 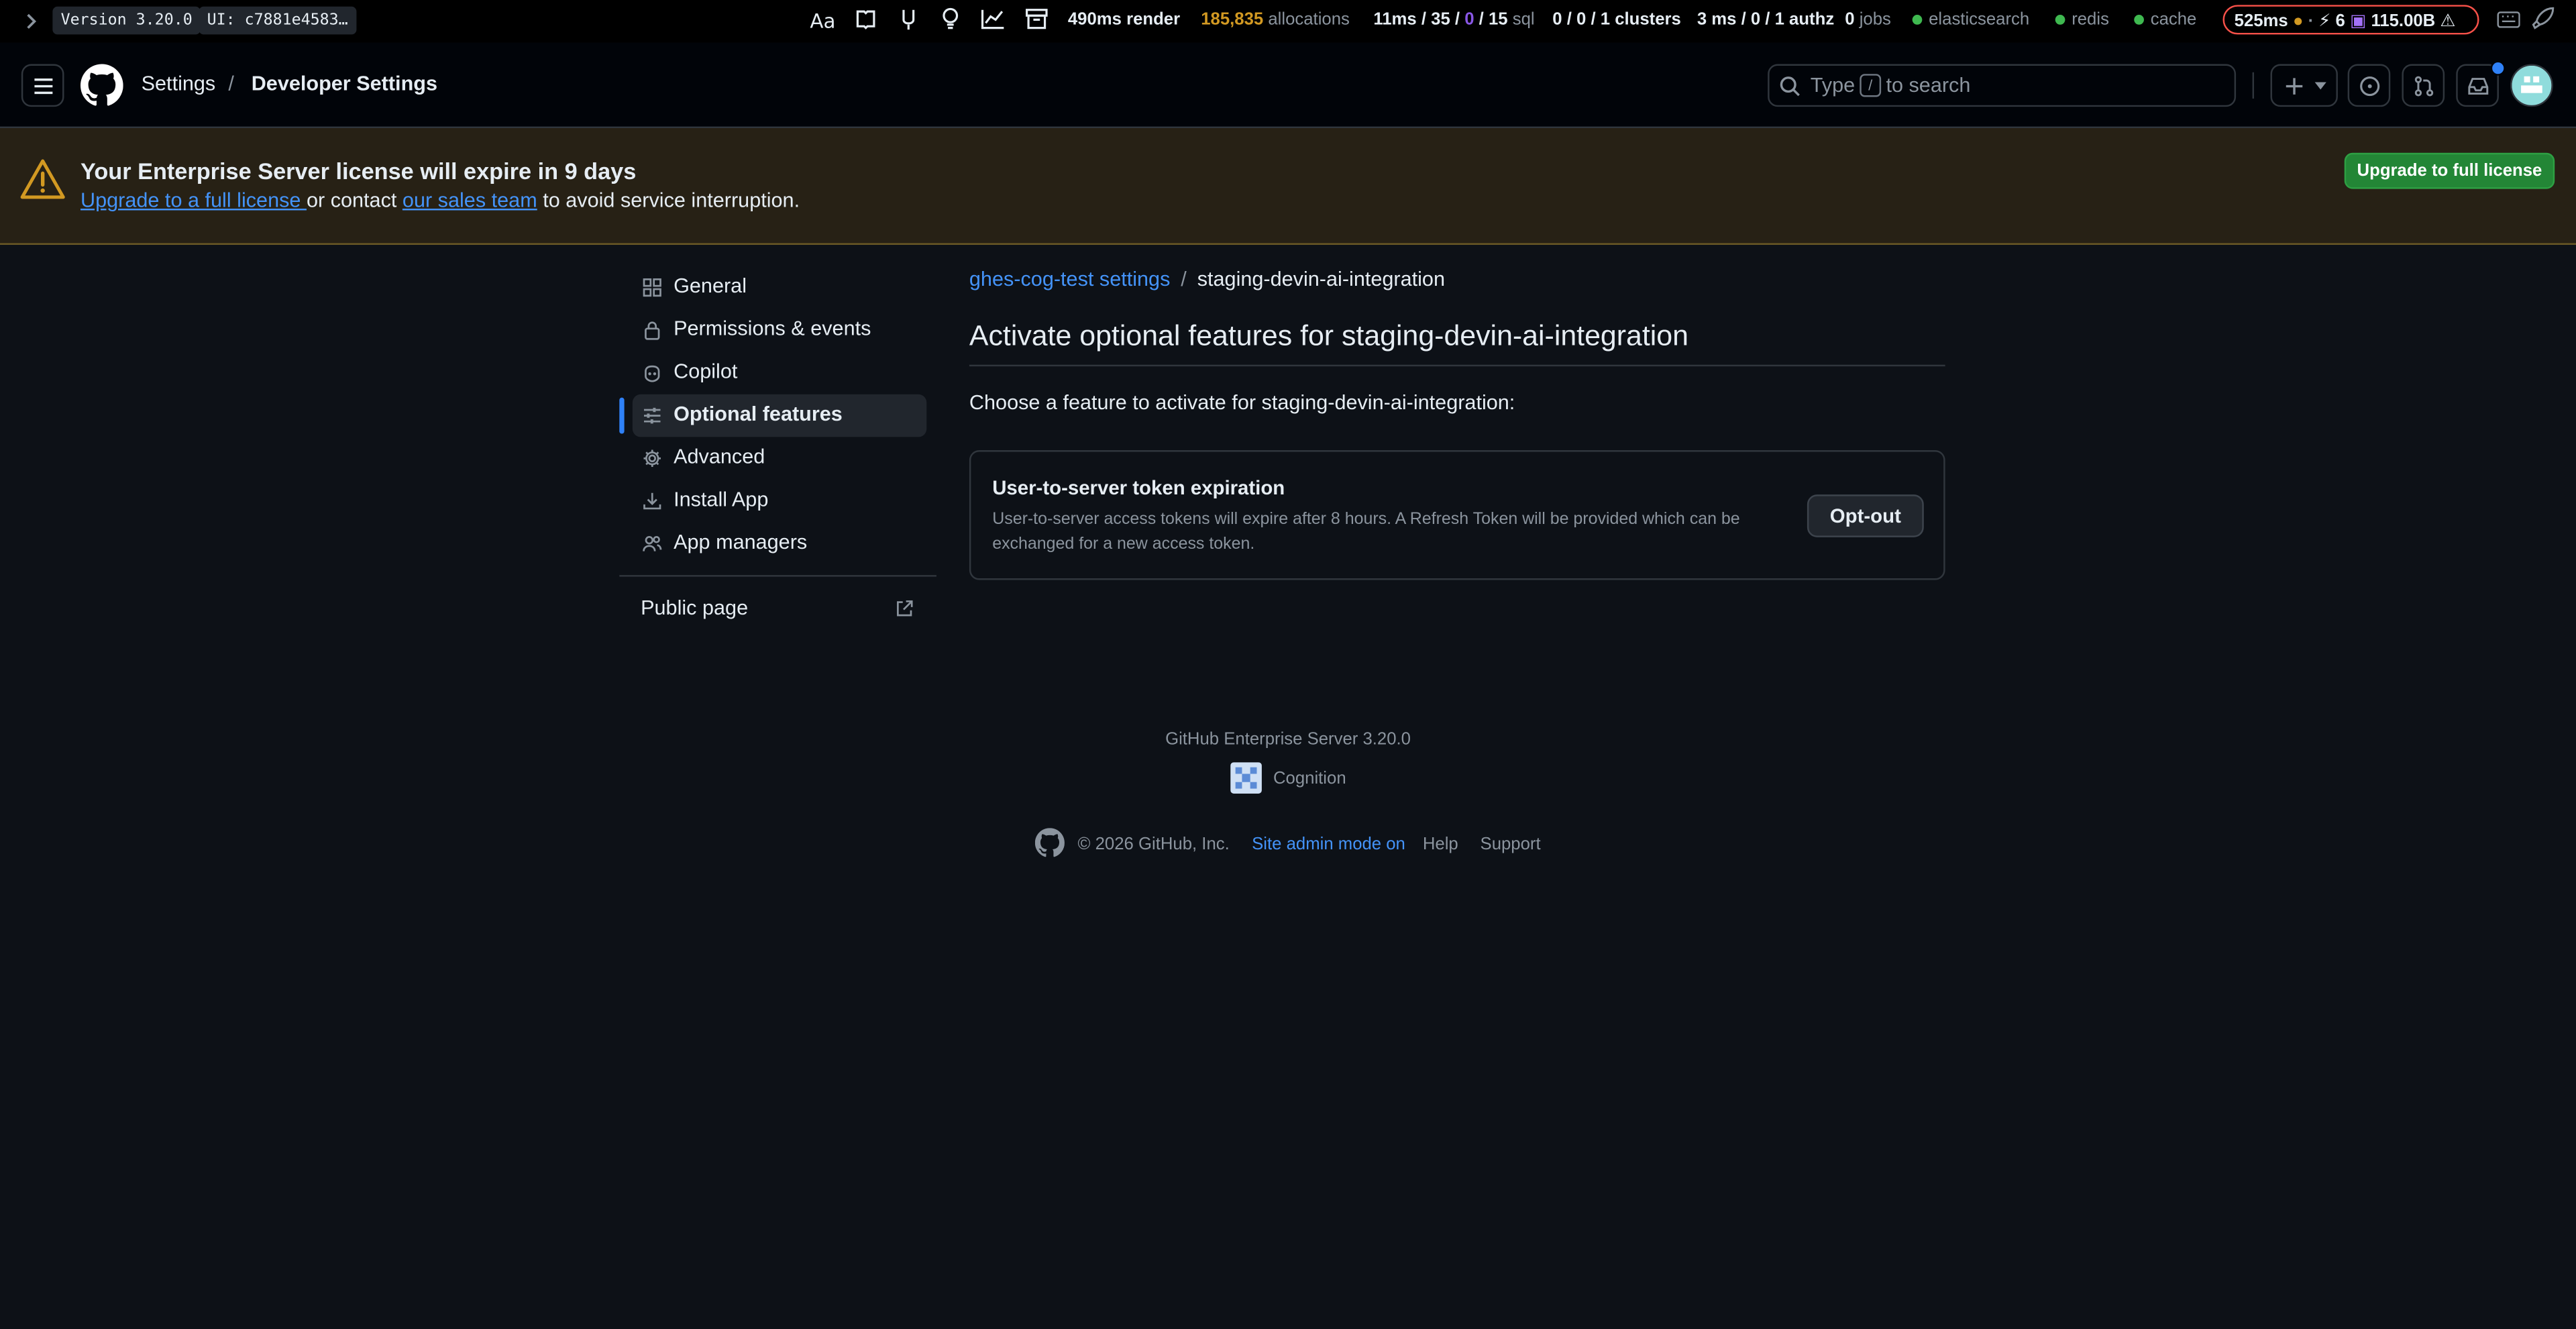 I want to click on sidebar-item-optional-features: Optional features, so click(x=779, y=415).